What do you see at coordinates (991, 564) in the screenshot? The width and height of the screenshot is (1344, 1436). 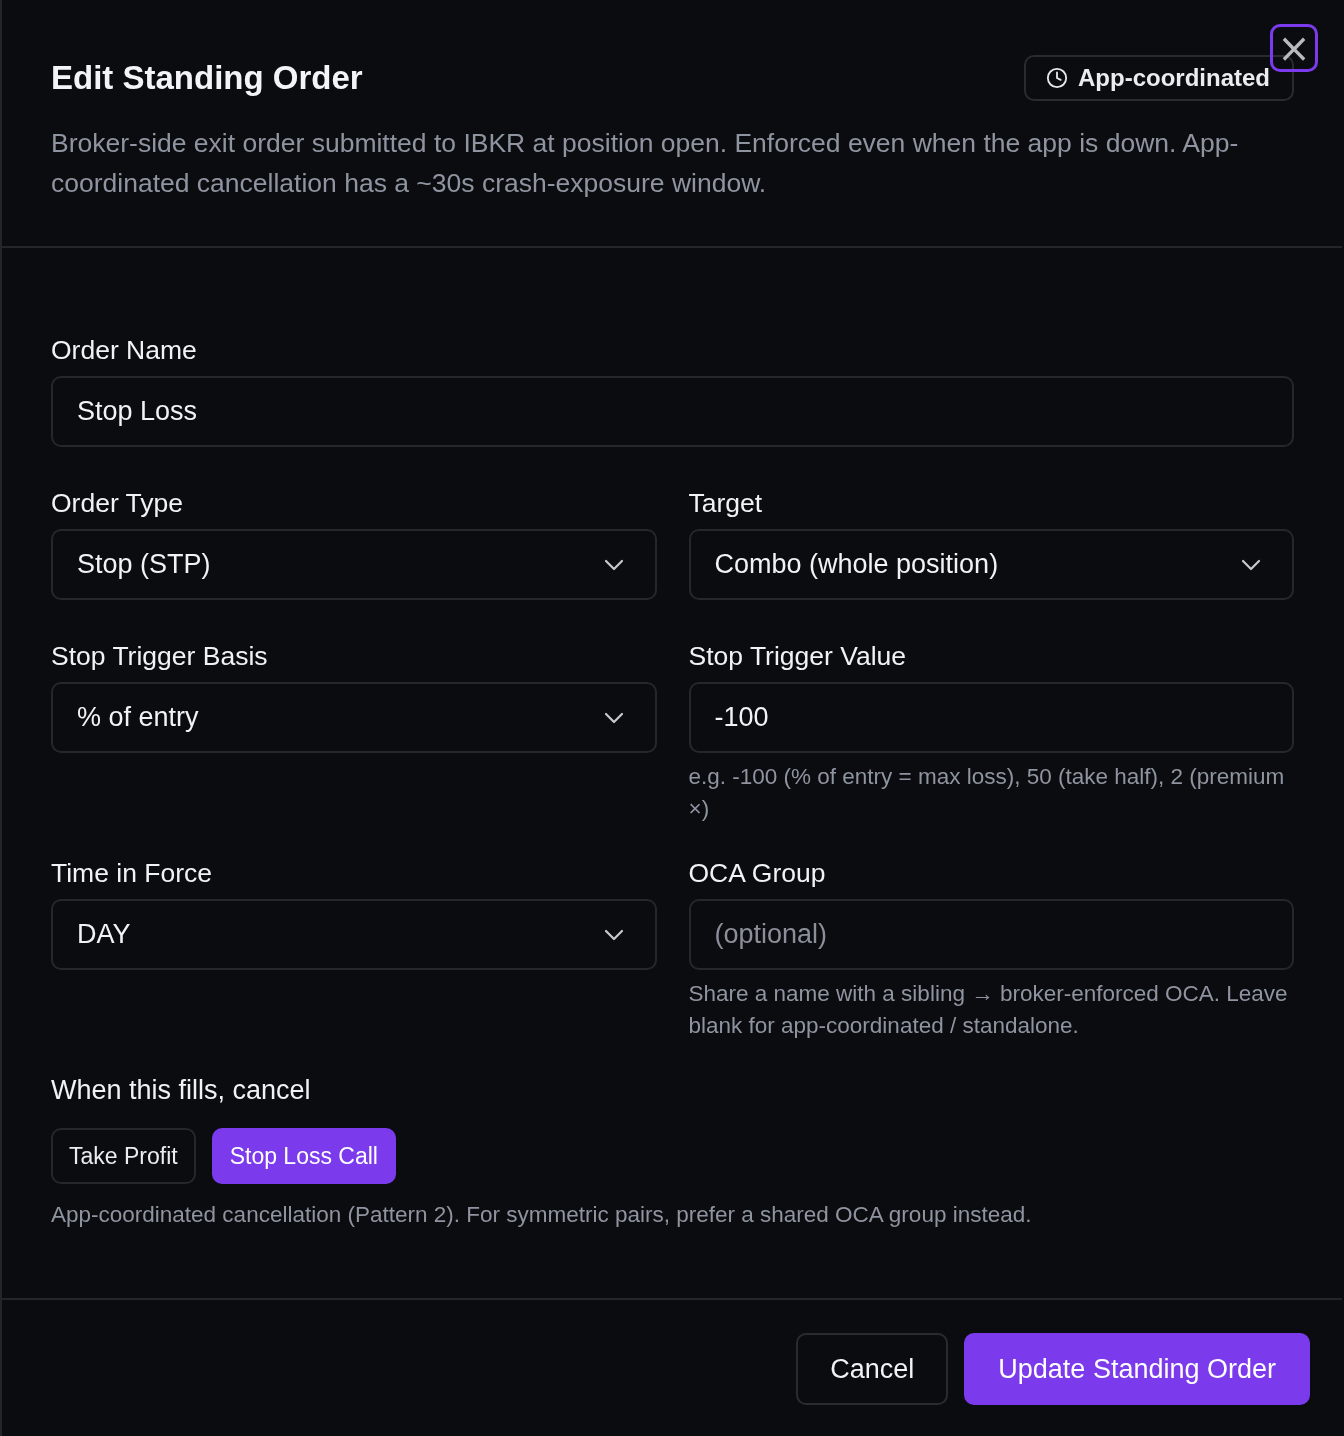 I see `select-field: Combo (whole position)` at bounding box center [991, 564].